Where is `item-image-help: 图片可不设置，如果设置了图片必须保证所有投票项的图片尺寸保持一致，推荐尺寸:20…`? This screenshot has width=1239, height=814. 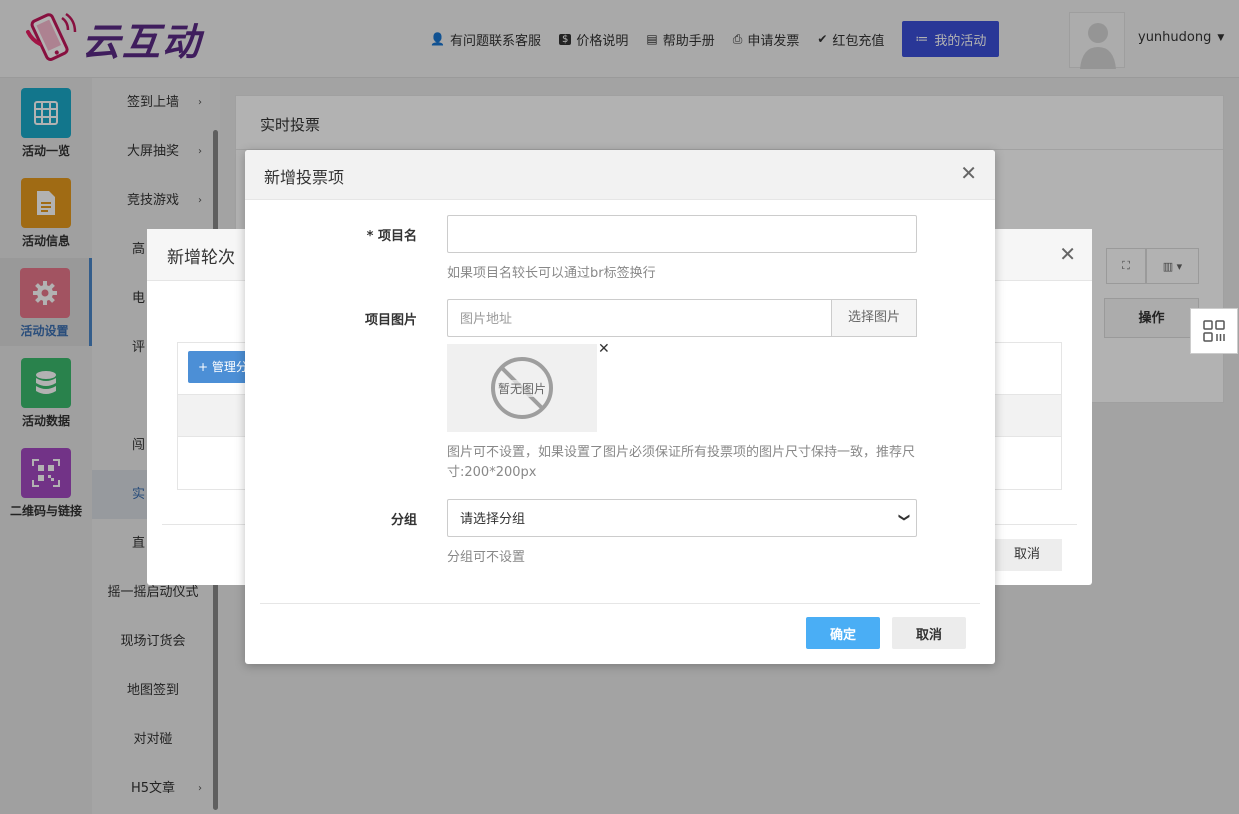
item-image-help: 图片可不设置，如果设置了图片必须保证所有投票项的图片尺寸保持一致，推荐尺寸:20… is located at coordinates (681, 462).